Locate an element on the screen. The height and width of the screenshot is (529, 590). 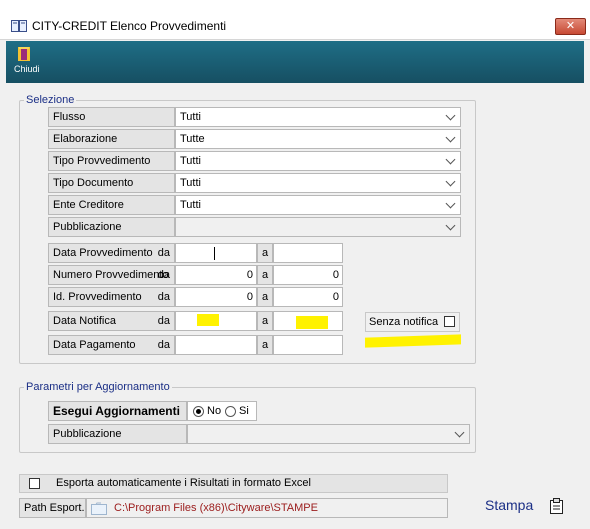
exit-door-icon is located at coordinates (24, 54).